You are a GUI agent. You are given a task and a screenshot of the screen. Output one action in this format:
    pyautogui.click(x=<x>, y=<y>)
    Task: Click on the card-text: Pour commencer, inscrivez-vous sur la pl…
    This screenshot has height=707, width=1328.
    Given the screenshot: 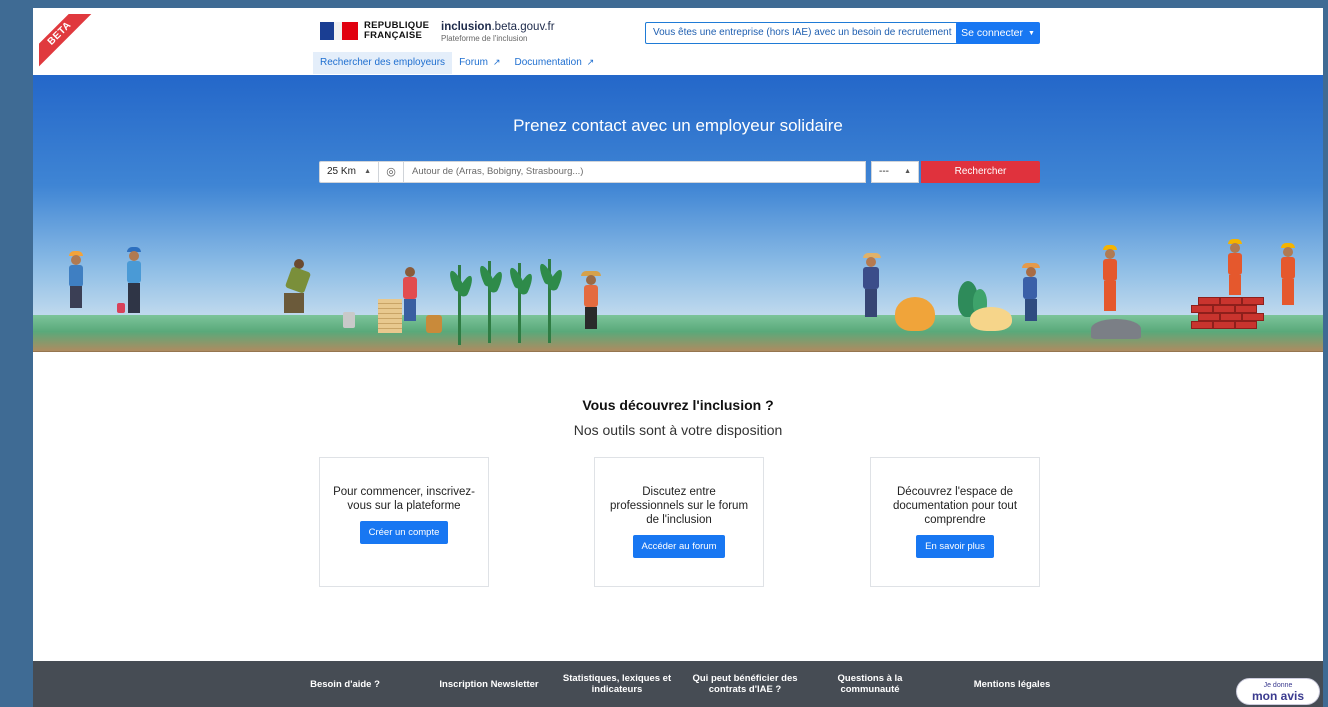 What is the action you would take?
    pyautogui.click(x=404, y=499)
    